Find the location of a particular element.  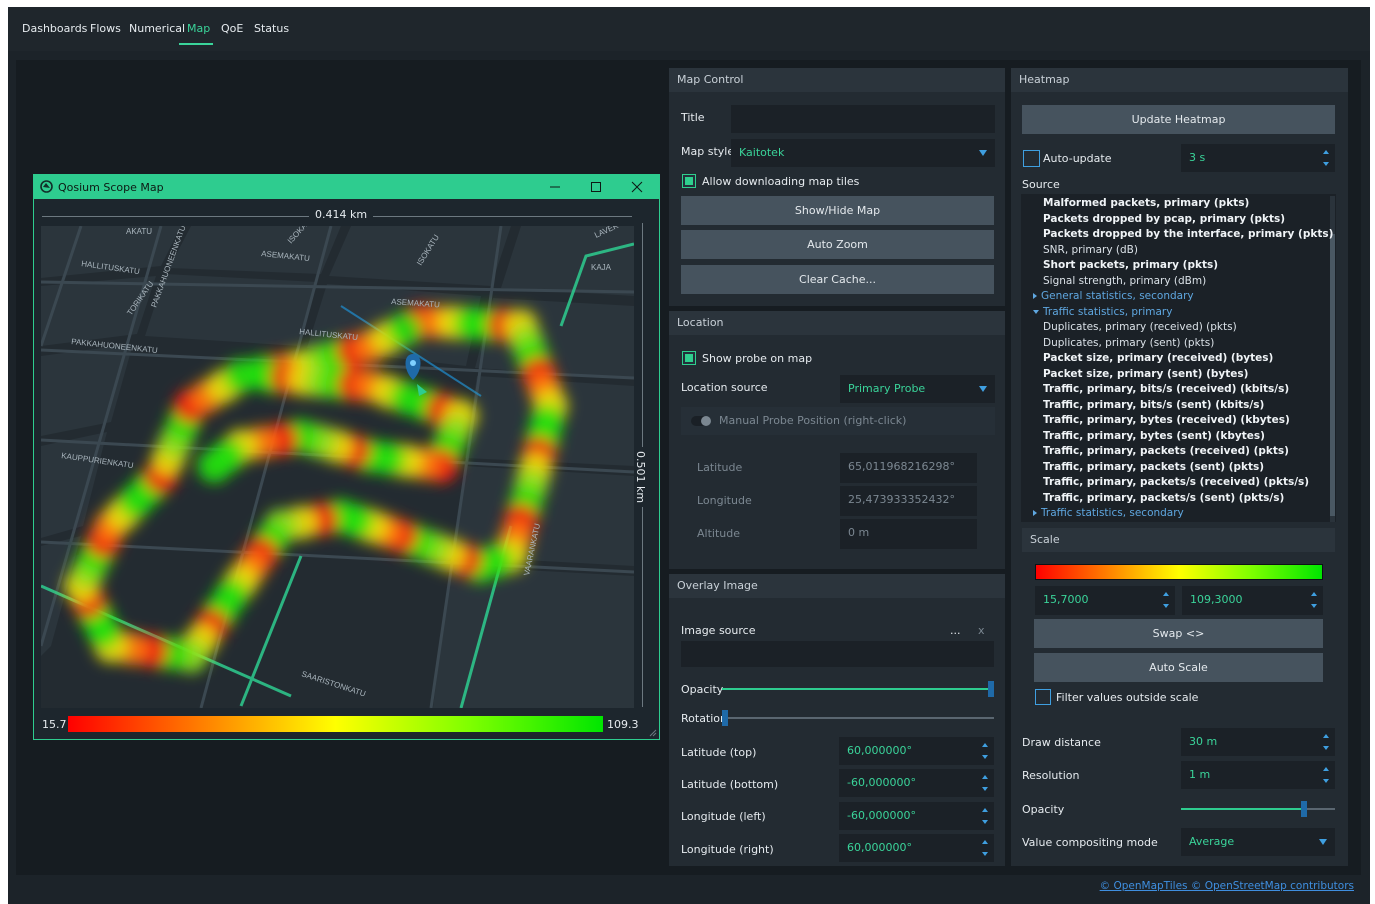

source-item: Signal strength, primary (dBm) is located at coordinates (1124, 281).